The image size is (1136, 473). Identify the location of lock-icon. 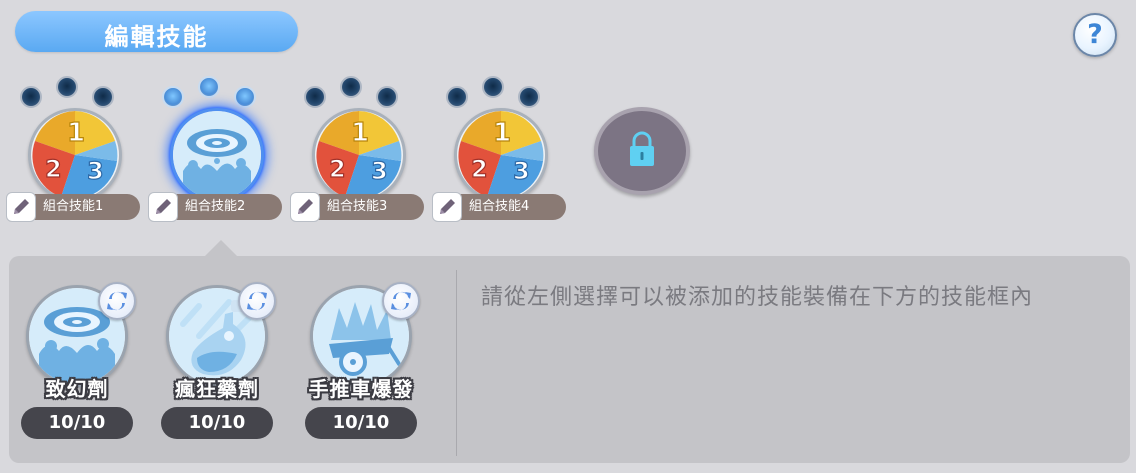
(642, 148).